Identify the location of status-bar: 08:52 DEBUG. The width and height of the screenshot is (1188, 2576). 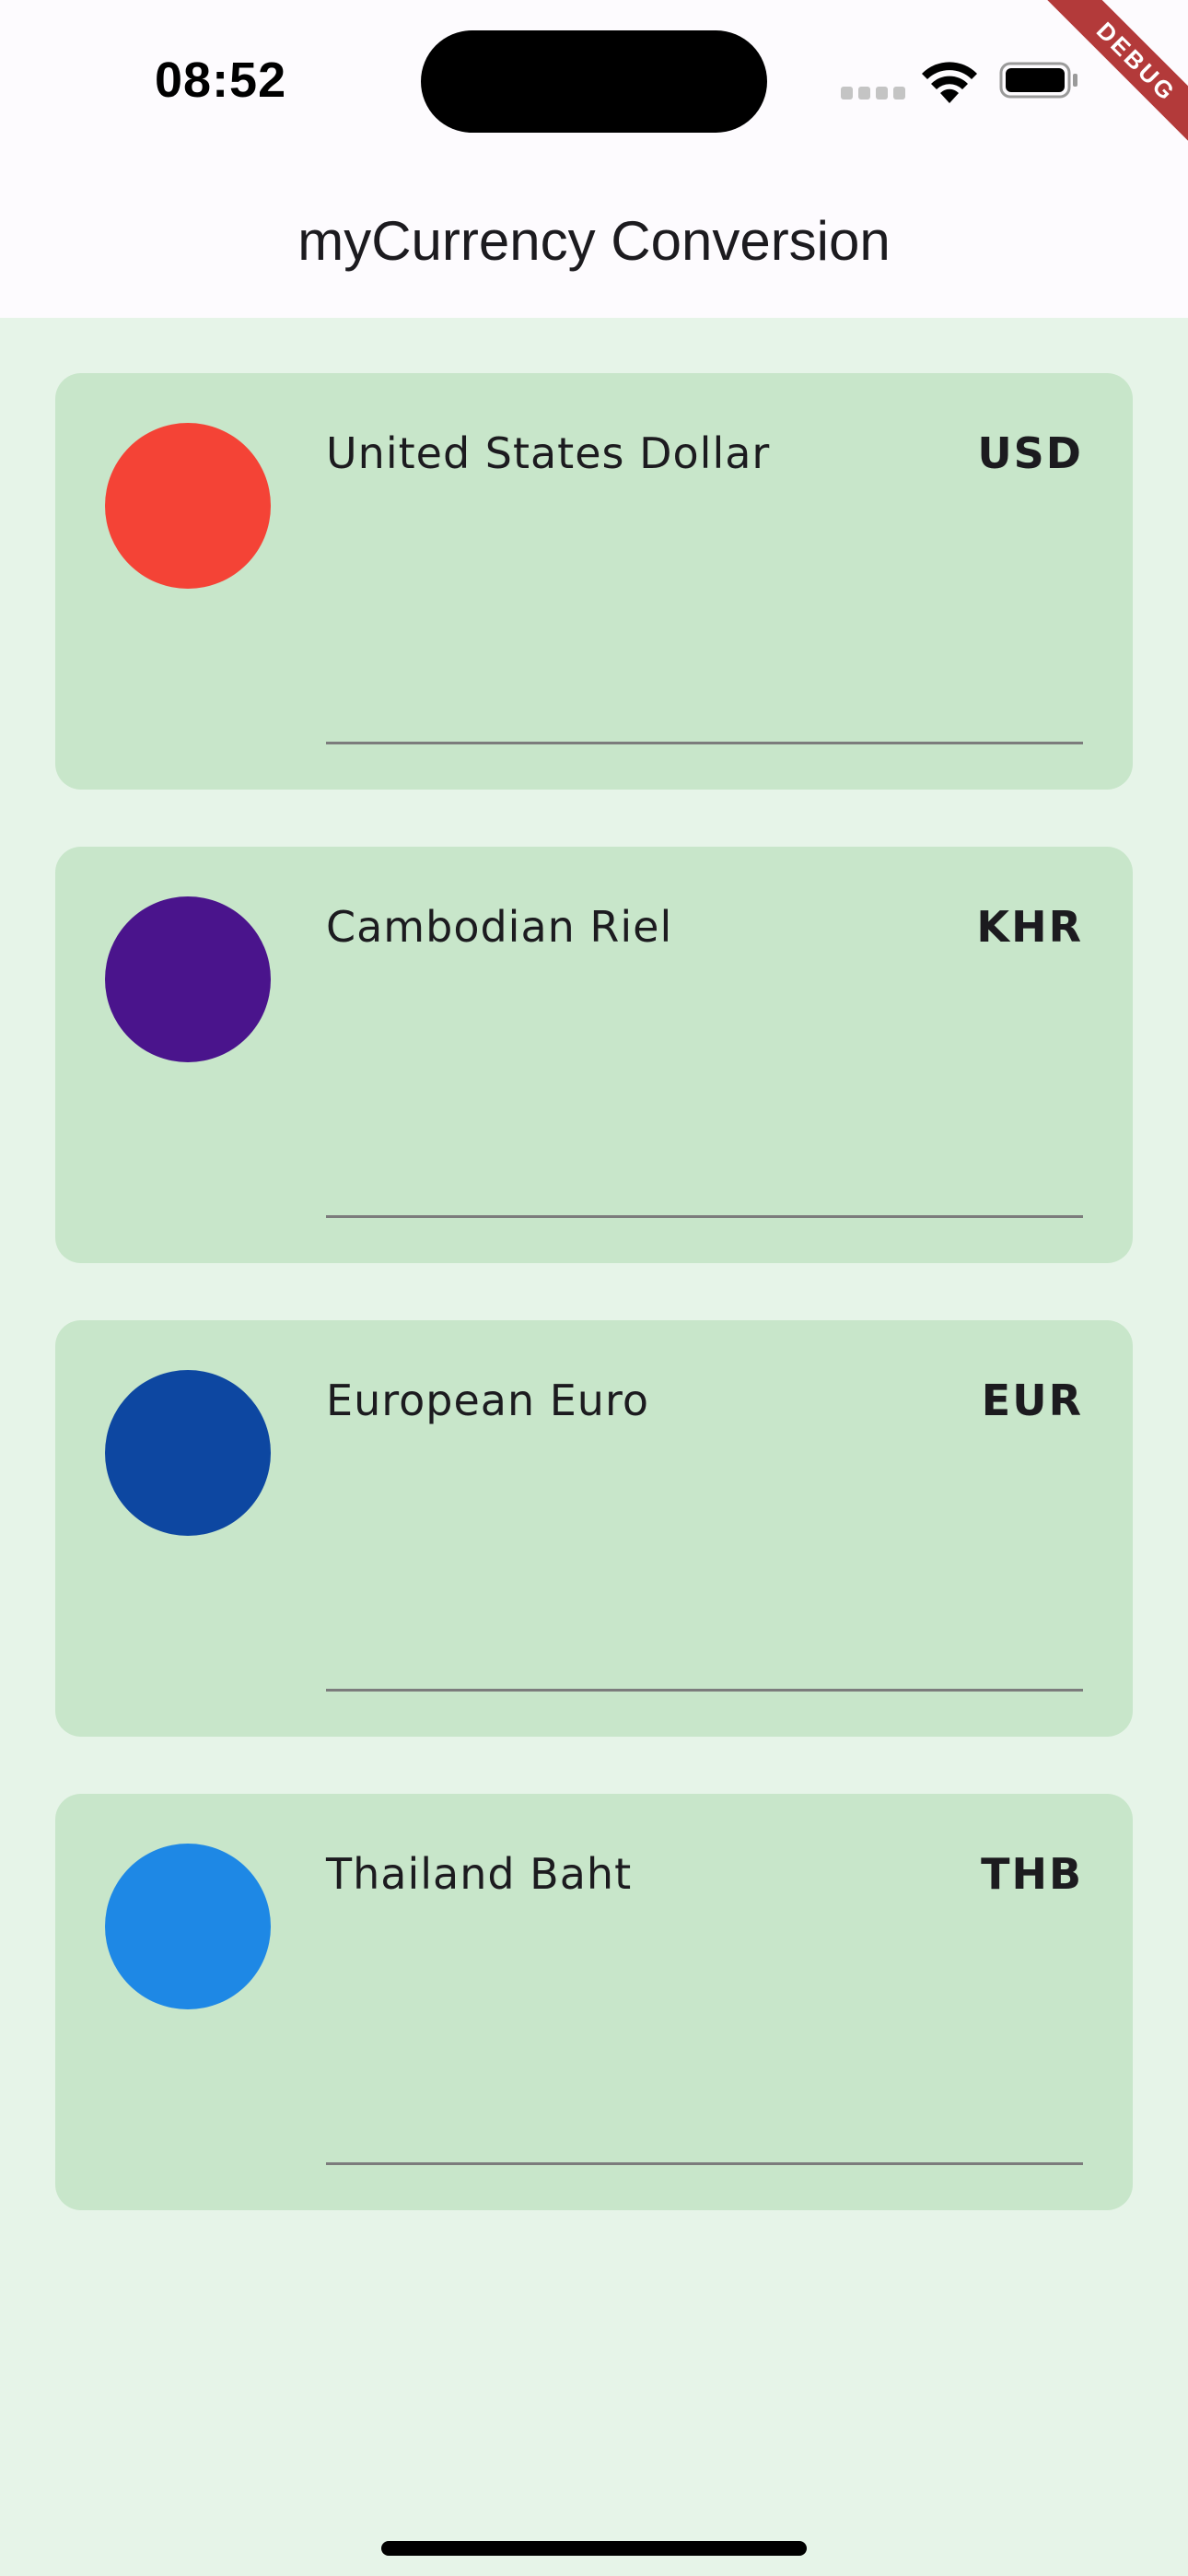
(594, 80).